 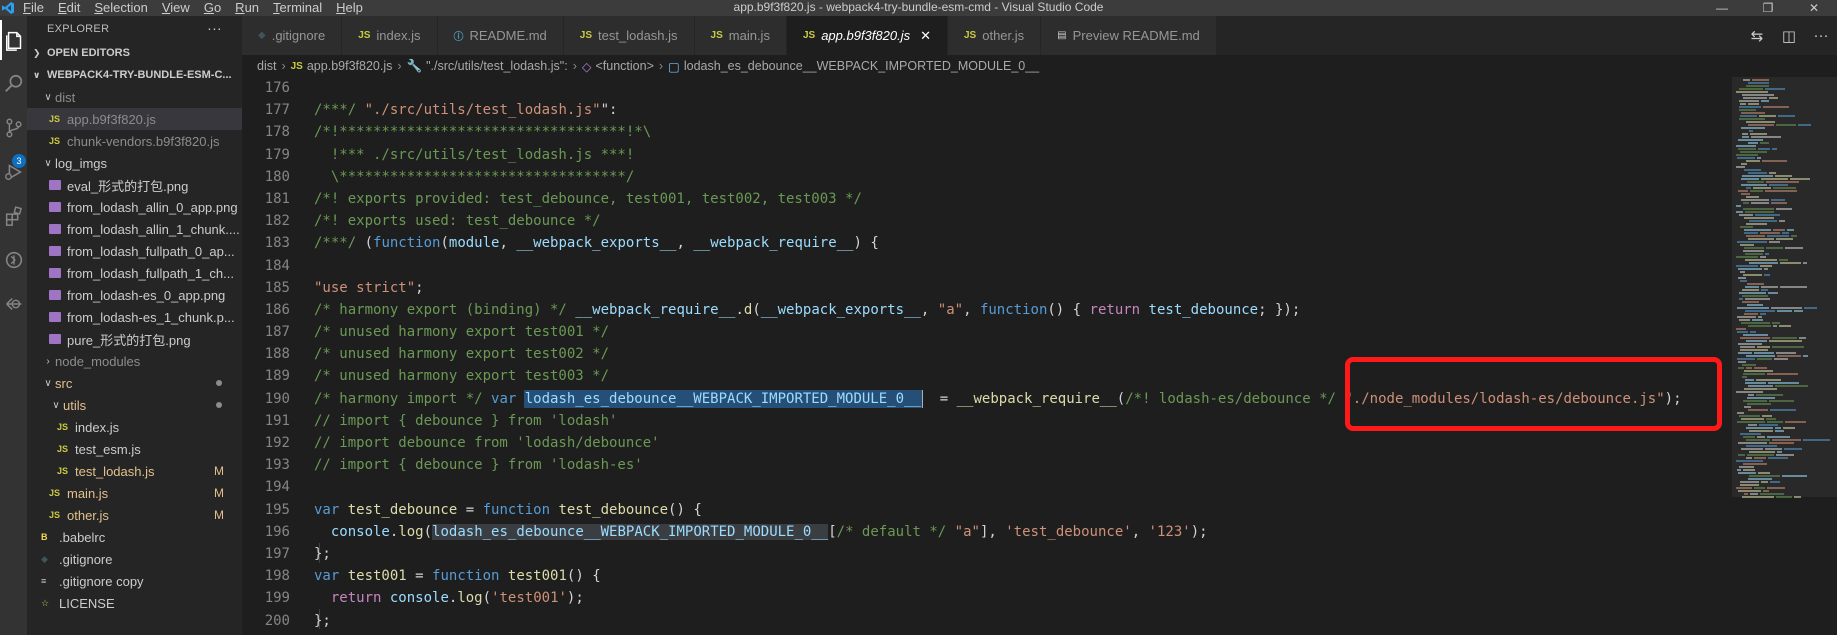 I want to click on editor-tab: ◆ .gitignore, so click(x=292, y=35).